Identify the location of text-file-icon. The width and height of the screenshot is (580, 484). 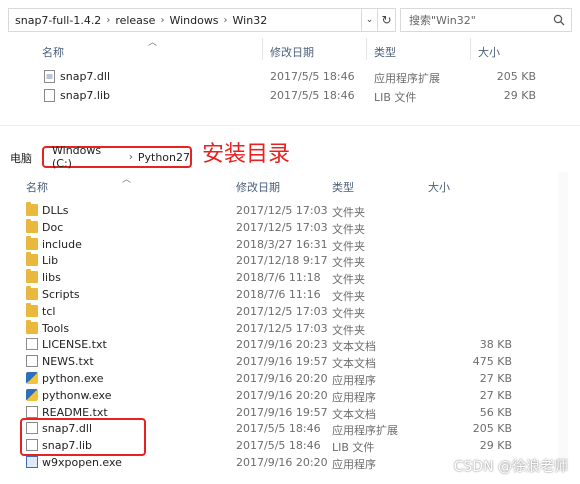
(32, 411).